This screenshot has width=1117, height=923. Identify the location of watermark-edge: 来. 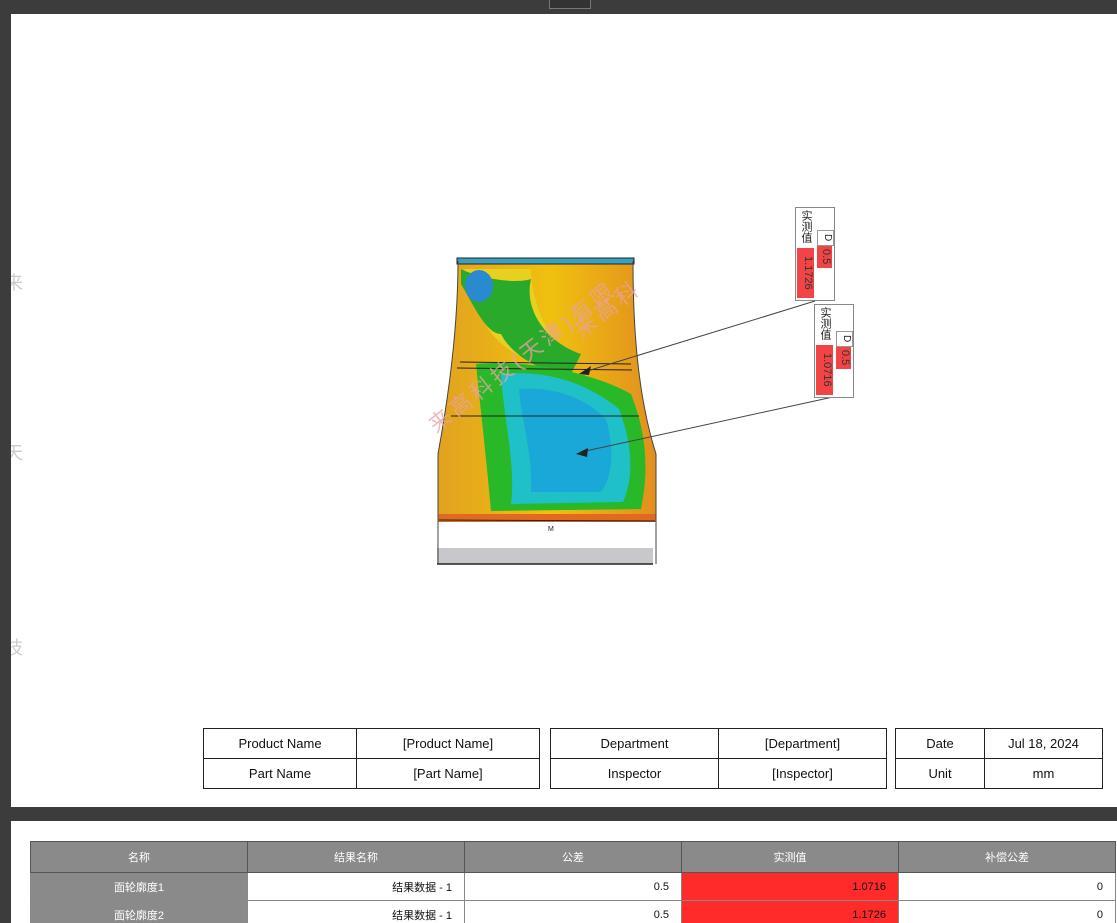
(17, 283).